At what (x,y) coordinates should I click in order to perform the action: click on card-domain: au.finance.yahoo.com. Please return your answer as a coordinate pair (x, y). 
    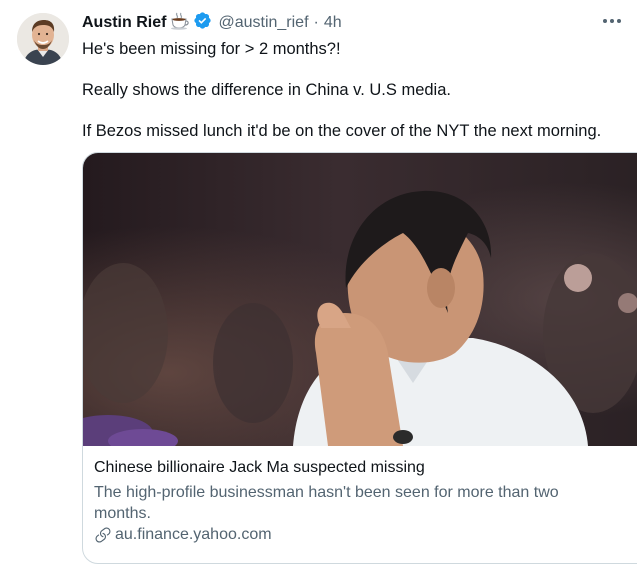
    Looking at the image, I should click on (183, 535).